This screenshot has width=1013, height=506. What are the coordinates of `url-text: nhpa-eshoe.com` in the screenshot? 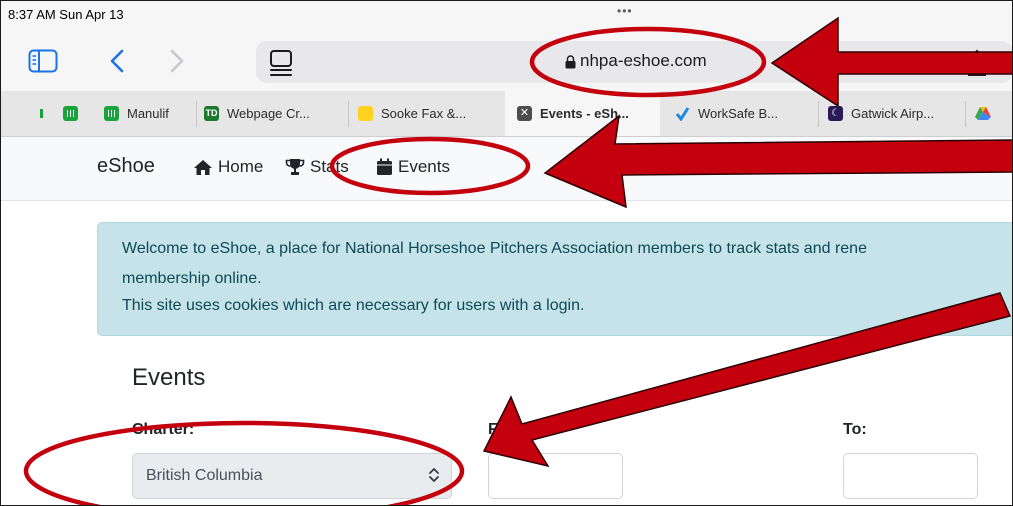 It's located at (643, 61).